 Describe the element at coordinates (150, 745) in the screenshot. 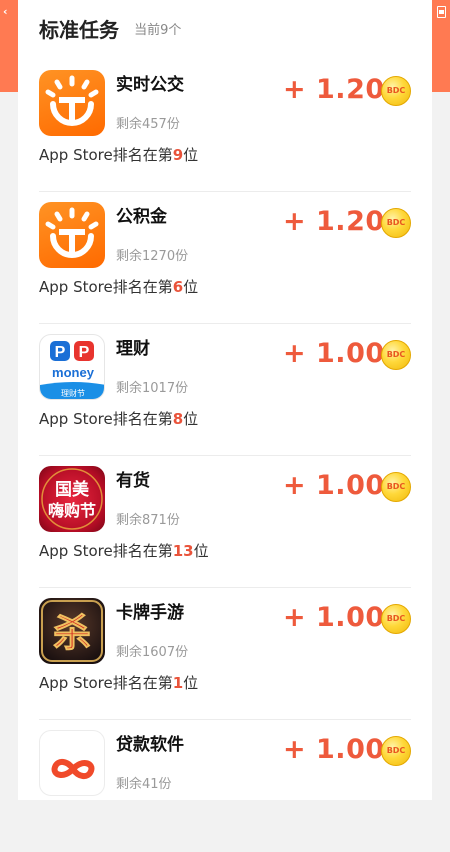

I see `task-name: 贷款软件` at that location.